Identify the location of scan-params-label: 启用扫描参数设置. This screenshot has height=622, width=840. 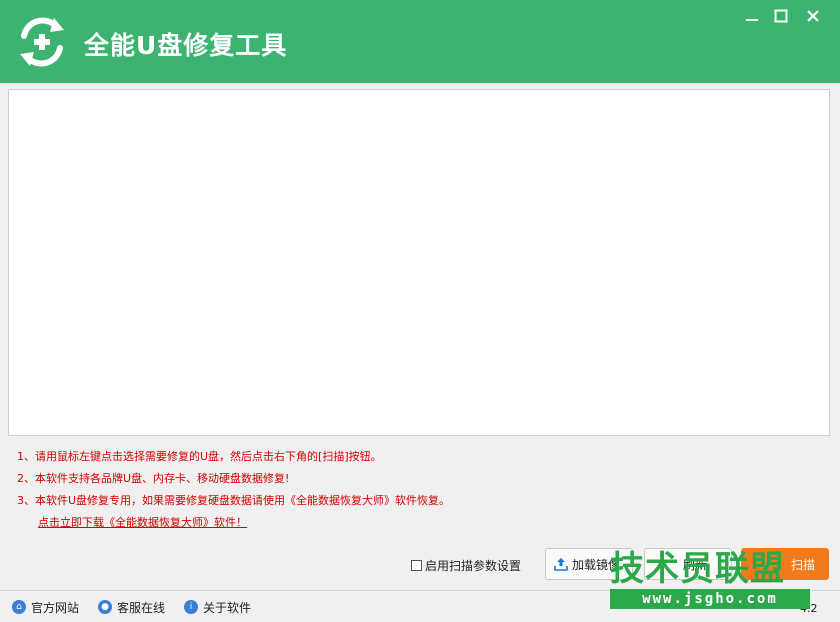
(473, 566).